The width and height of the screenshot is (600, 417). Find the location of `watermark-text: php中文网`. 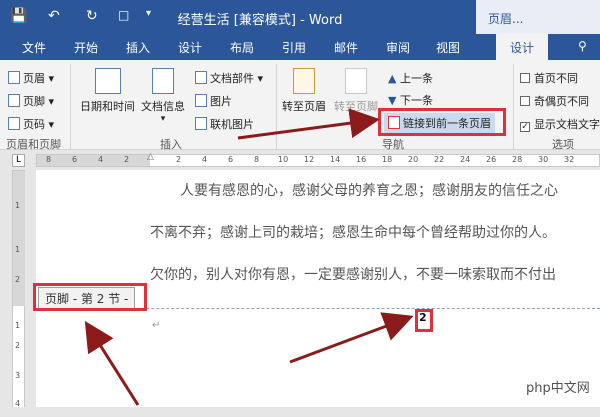

watermark-text: php中文网 is located at coordinates (558, 388).